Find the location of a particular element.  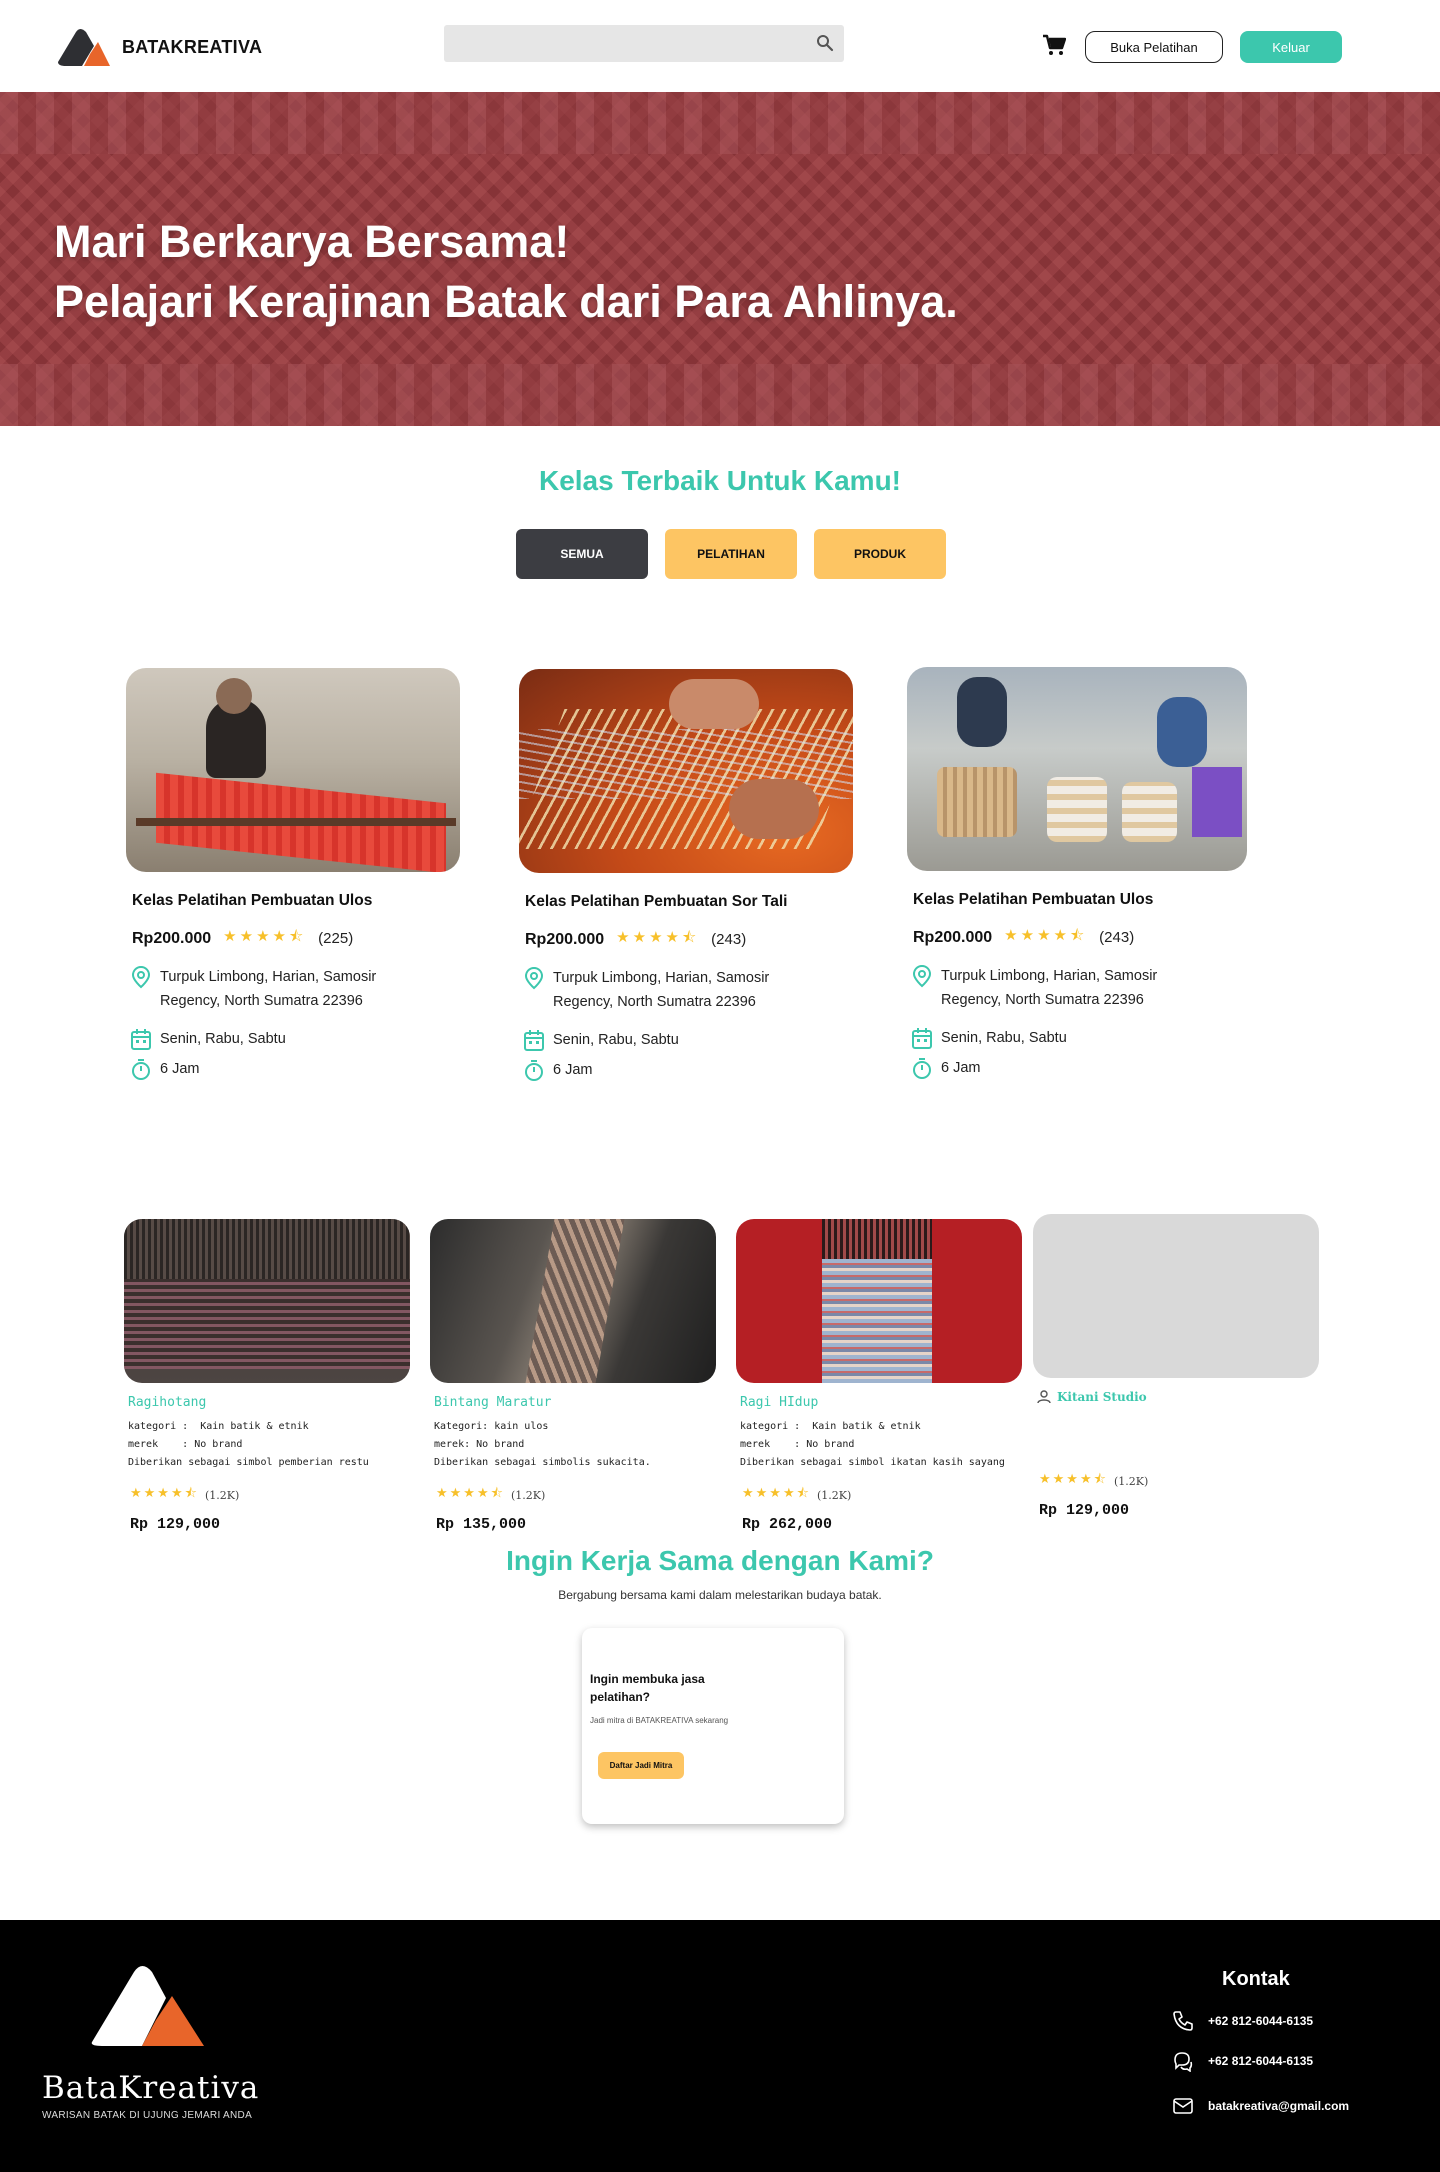

logout-button: Keluar is located at coordinates (1291, 47).